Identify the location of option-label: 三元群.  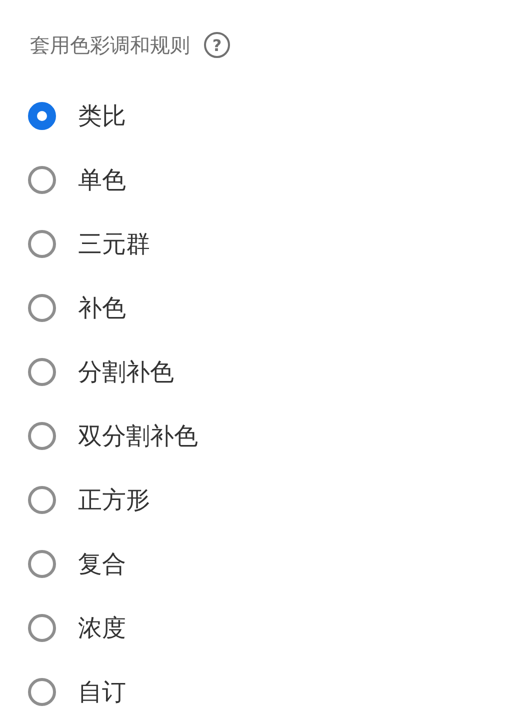
(114, 244).